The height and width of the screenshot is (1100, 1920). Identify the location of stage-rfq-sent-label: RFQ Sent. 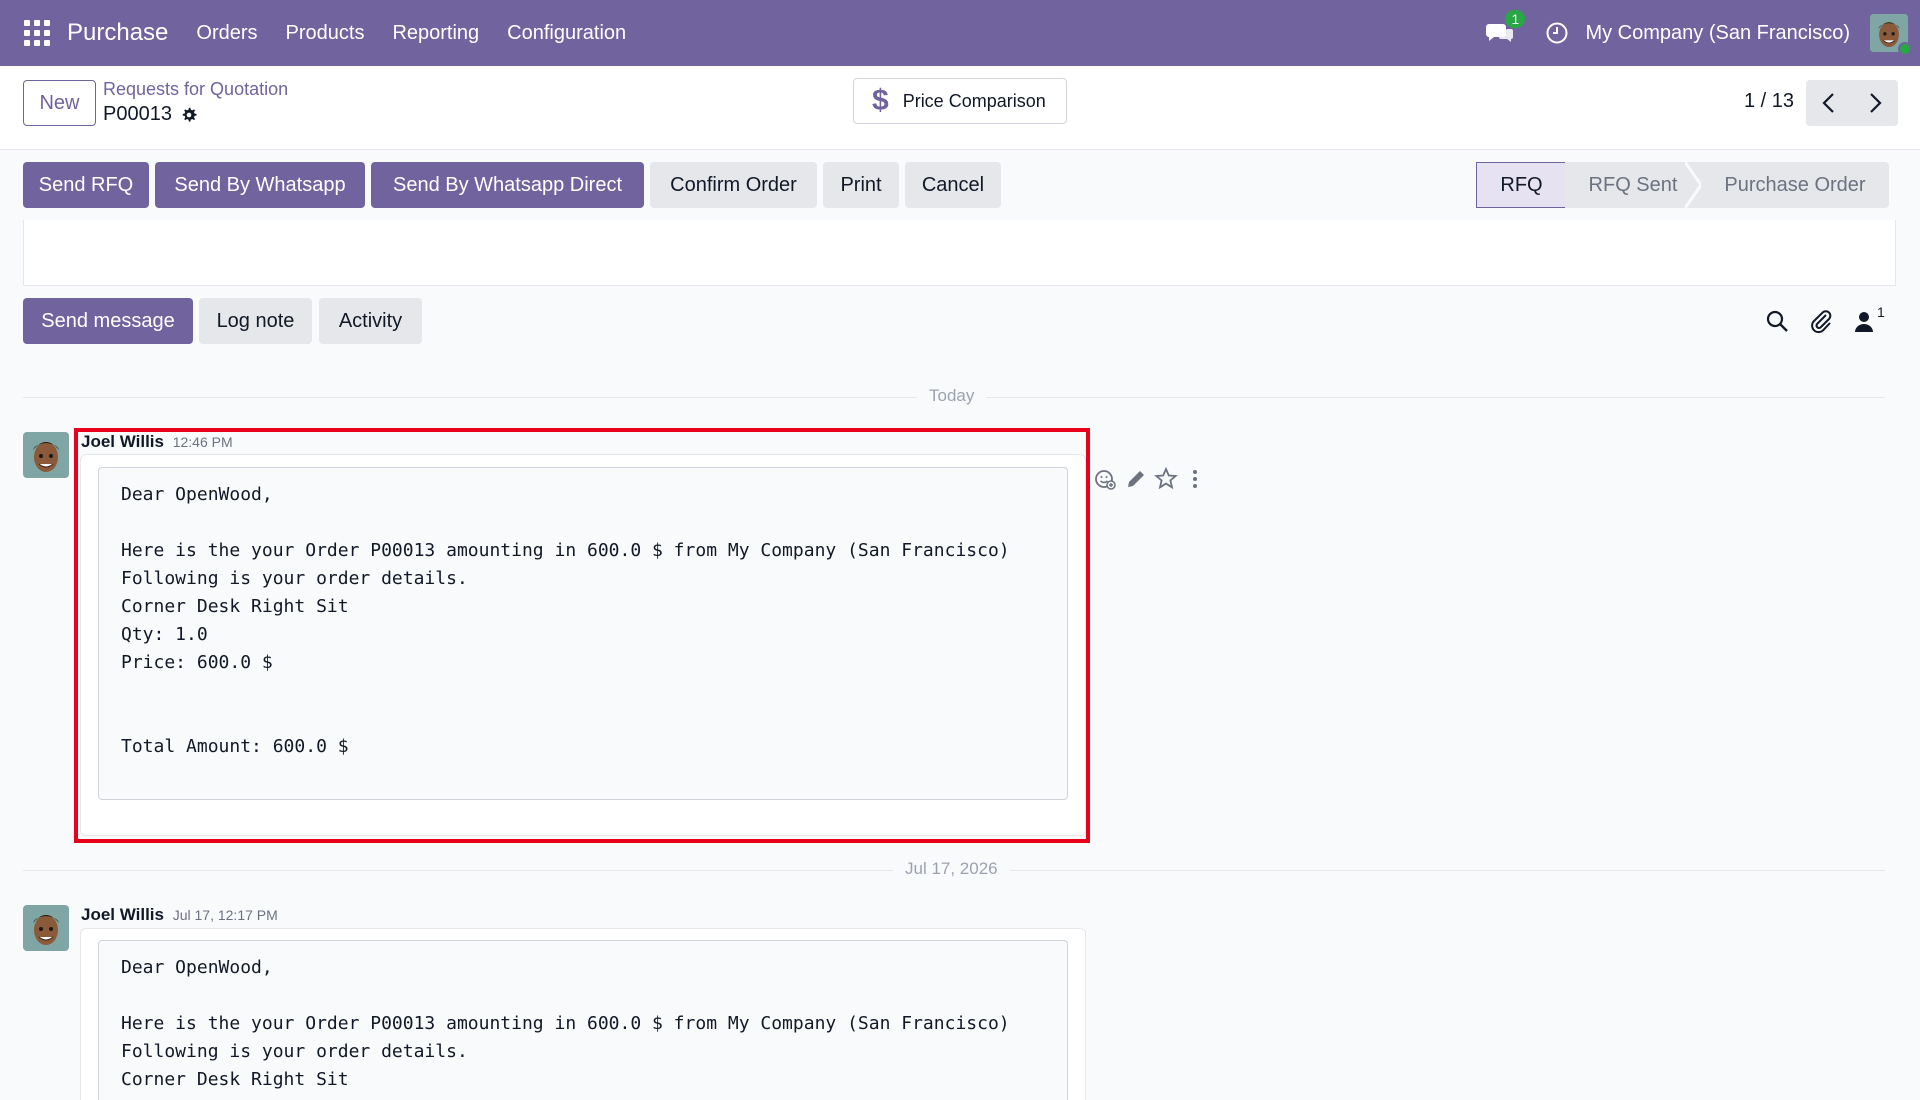
(1633, 184).